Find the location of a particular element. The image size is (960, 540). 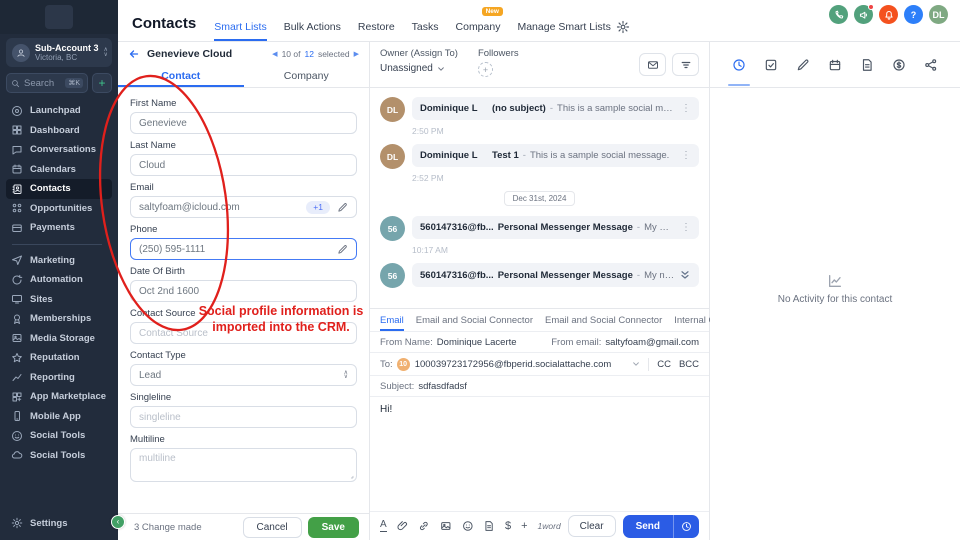

notifications-button is located at coordinates (888, 14).